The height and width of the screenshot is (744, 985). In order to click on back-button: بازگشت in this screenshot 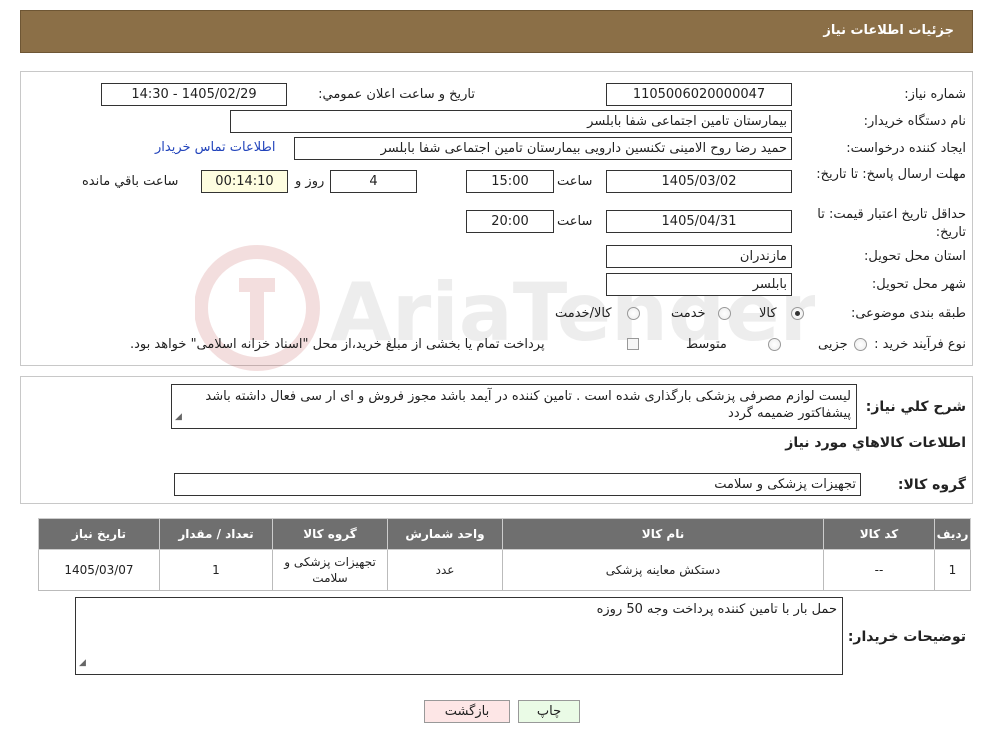, I will do `click(467, 711)`.